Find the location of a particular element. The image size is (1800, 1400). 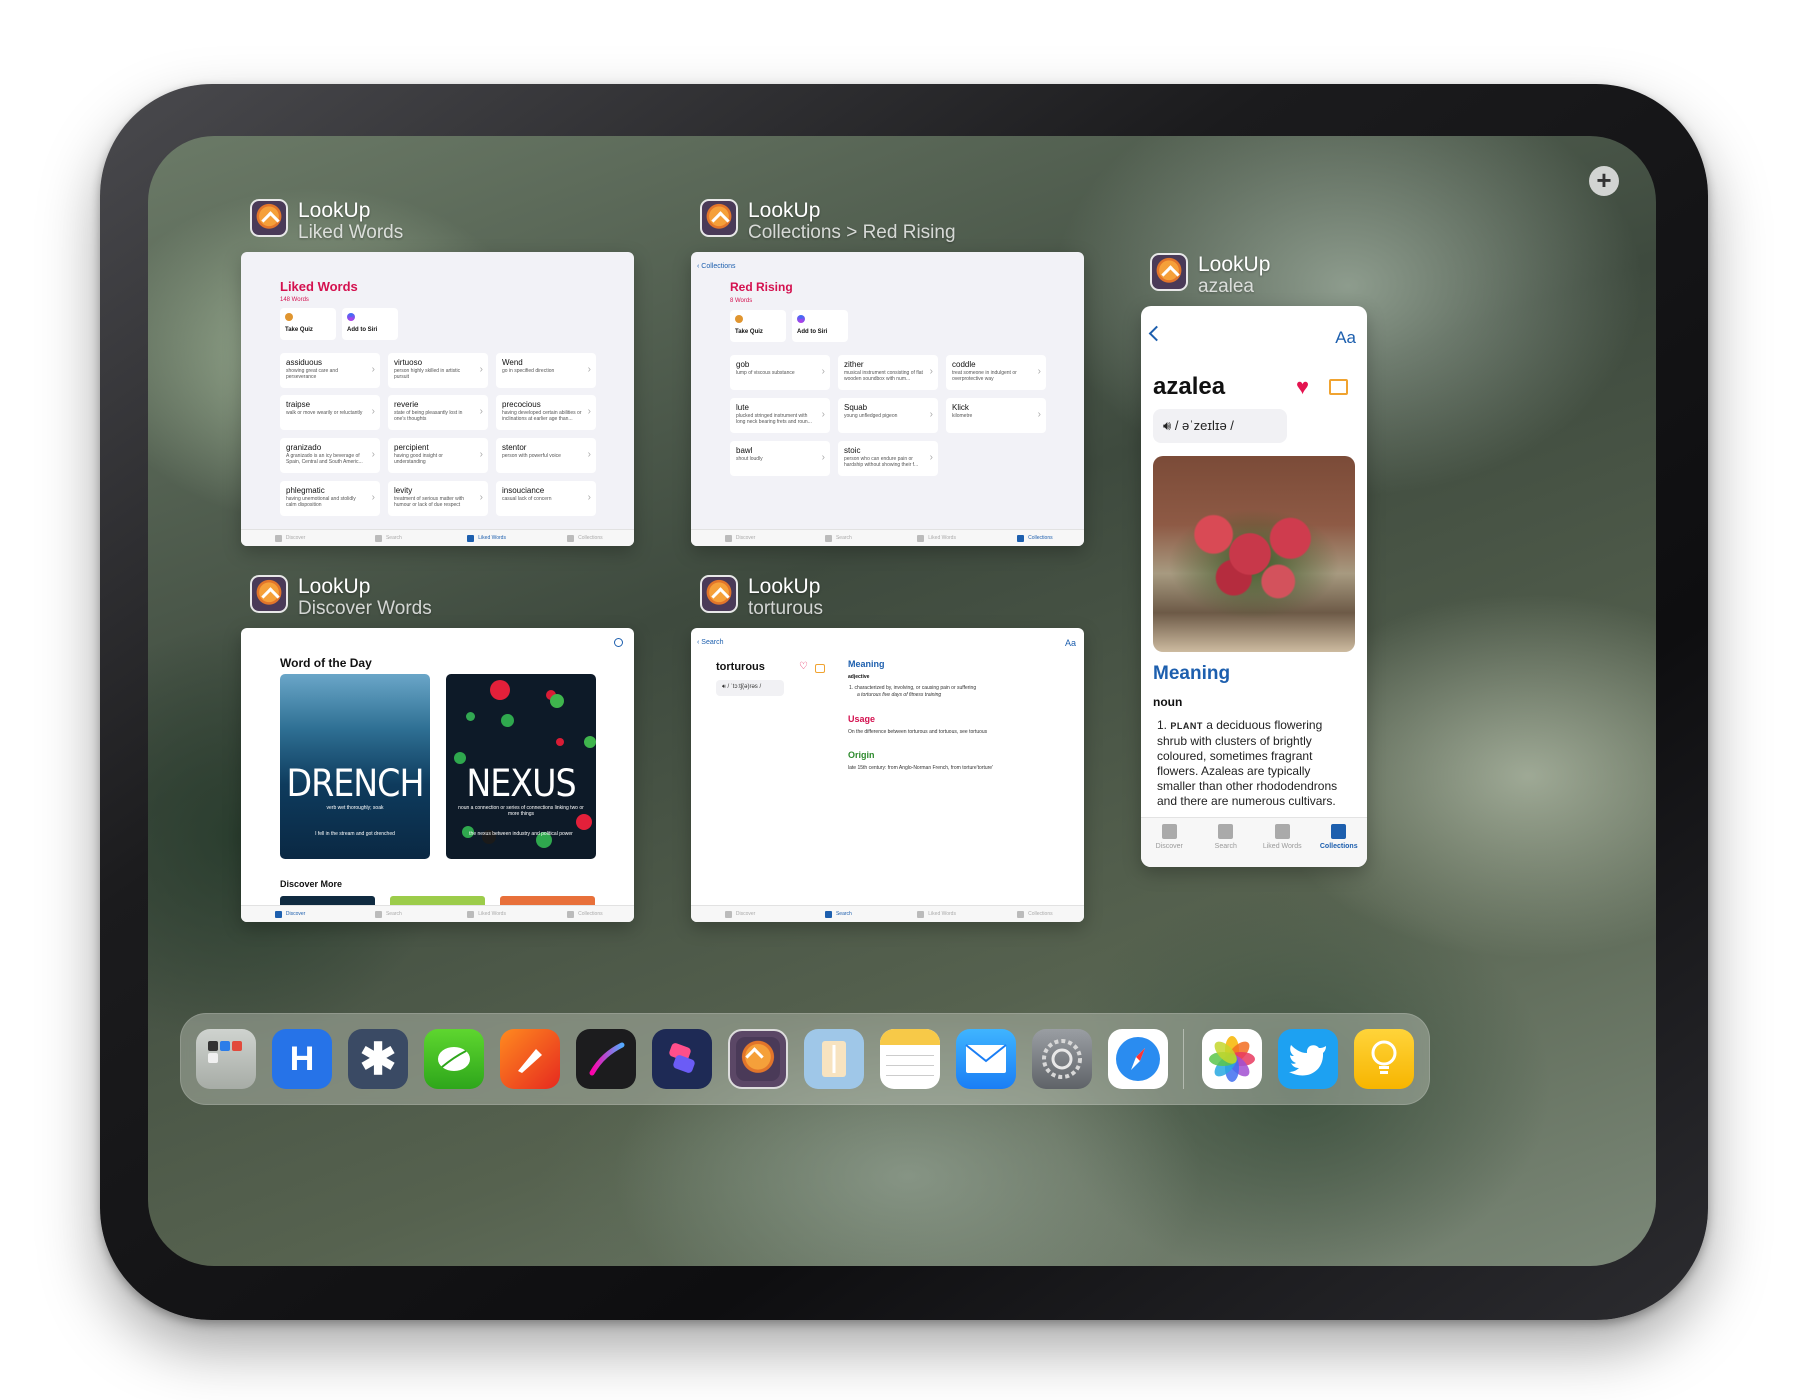

card-header-torturous: LookUp torturous is located at coordinates (761, 597).